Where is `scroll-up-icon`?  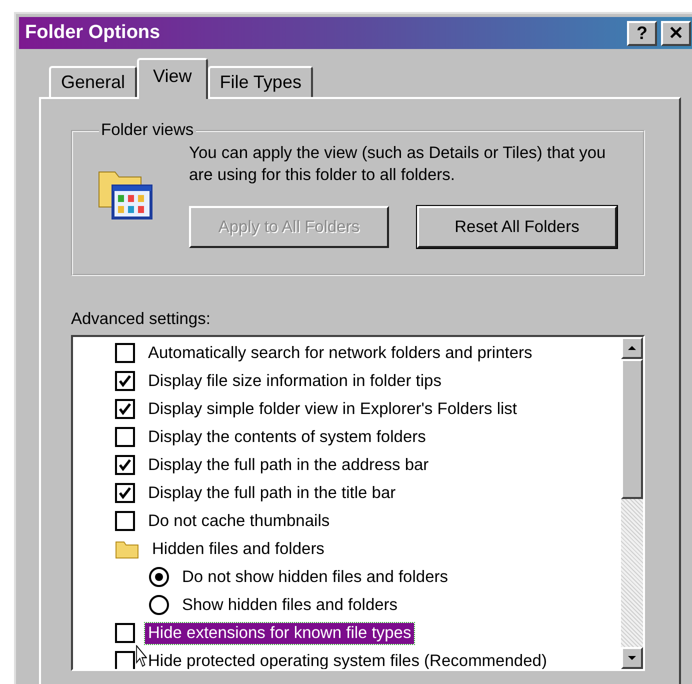 scroll-up-icon is located at coordinates (632, 348).